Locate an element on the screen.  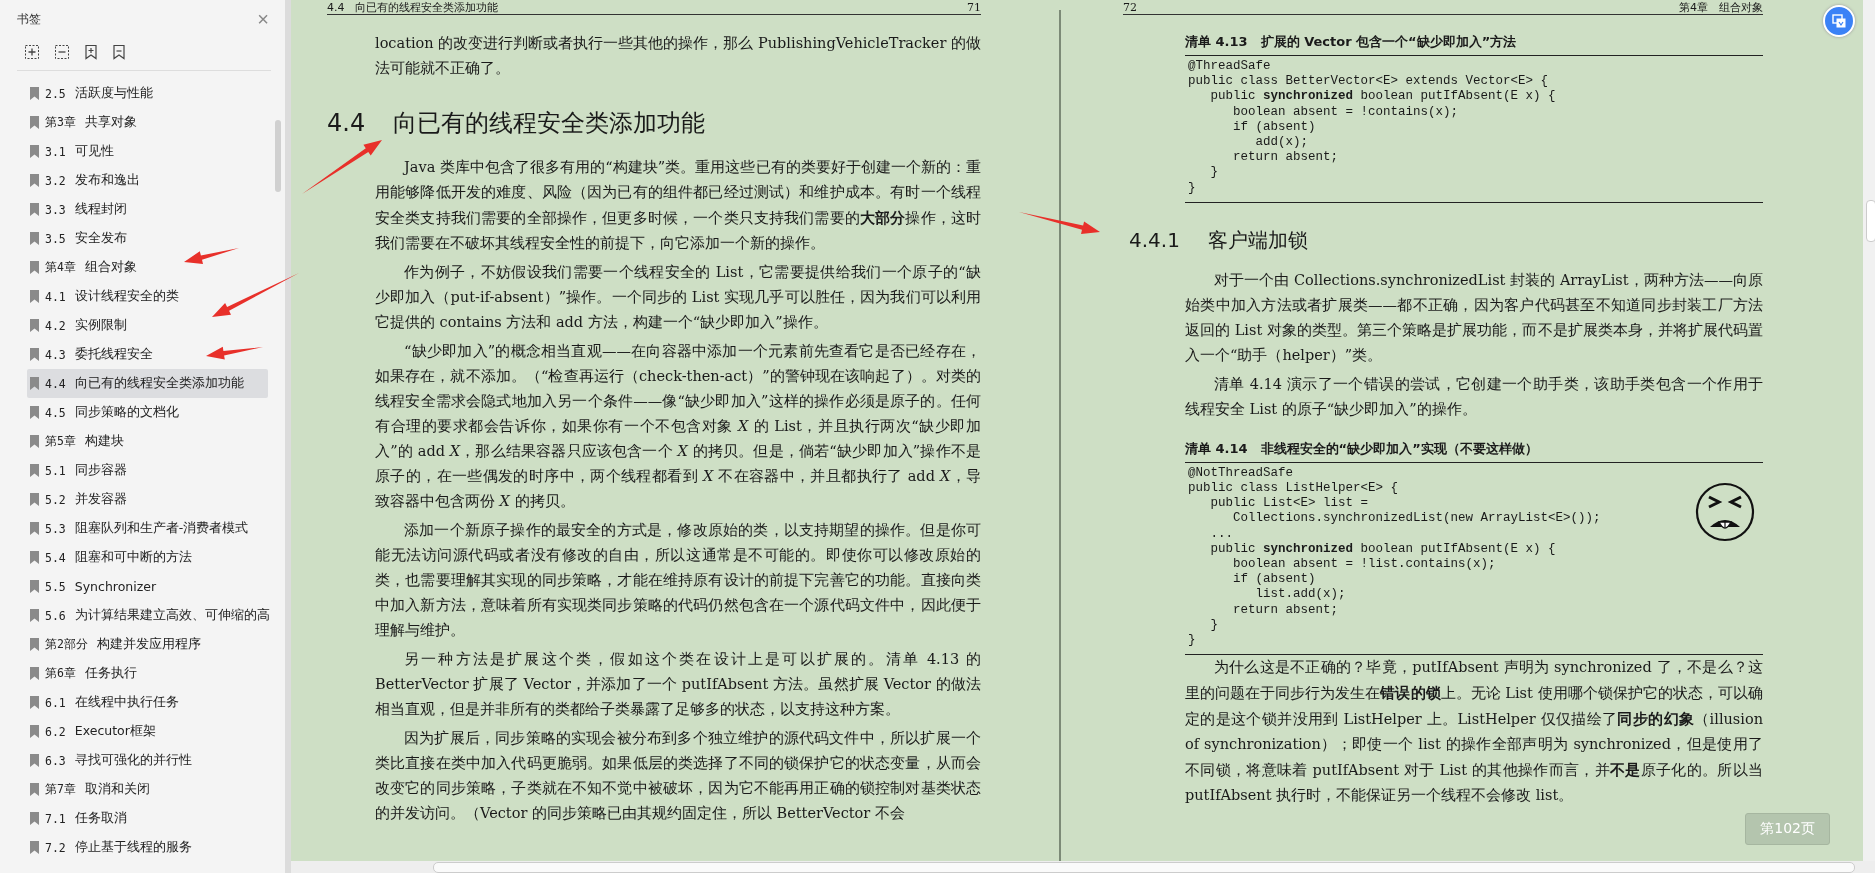
code-line: @ThreadSafe is located at coordinates (1230, 67).